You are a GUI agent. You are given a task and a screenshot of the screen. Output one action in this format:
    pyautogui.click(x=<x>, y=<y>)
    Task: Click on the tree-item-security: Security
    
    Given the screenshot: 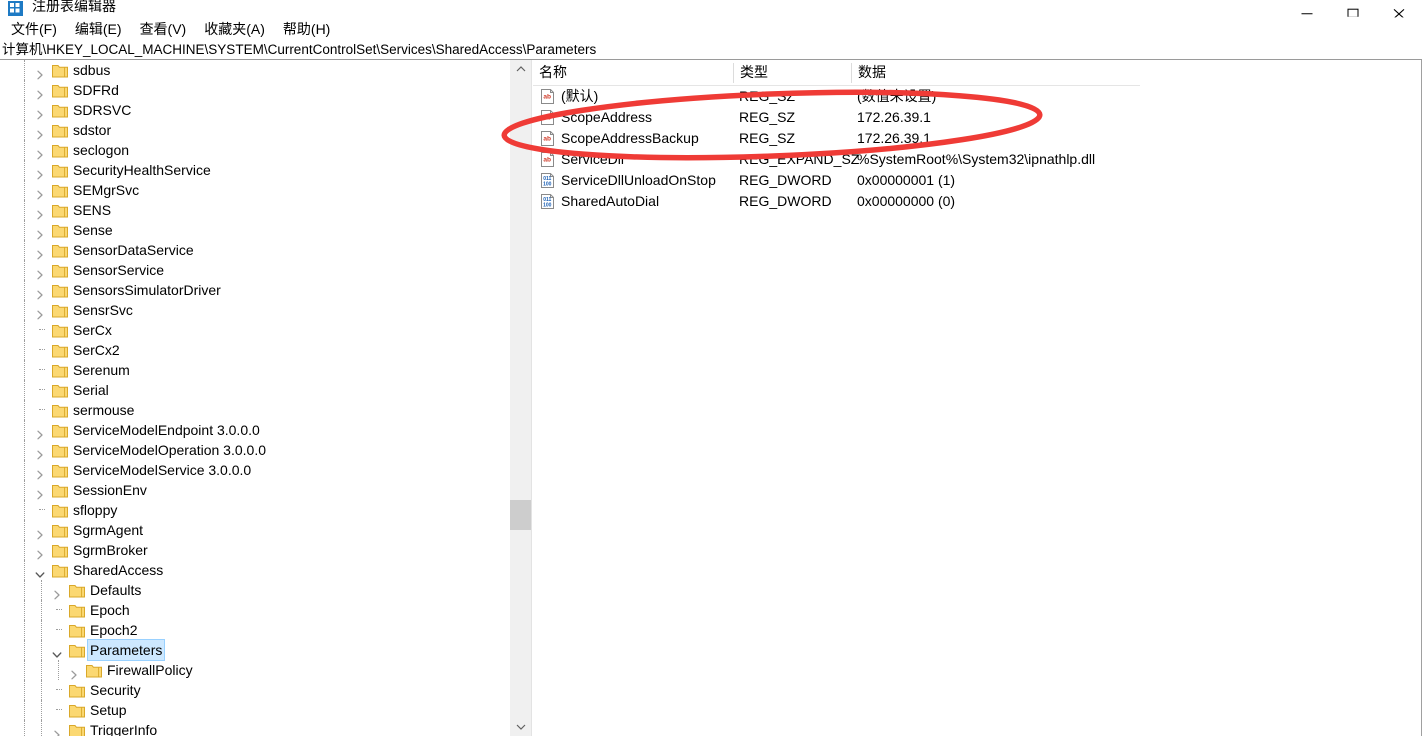 What is the action you would take?
    pyautogui.click(x=253, y=690)
    